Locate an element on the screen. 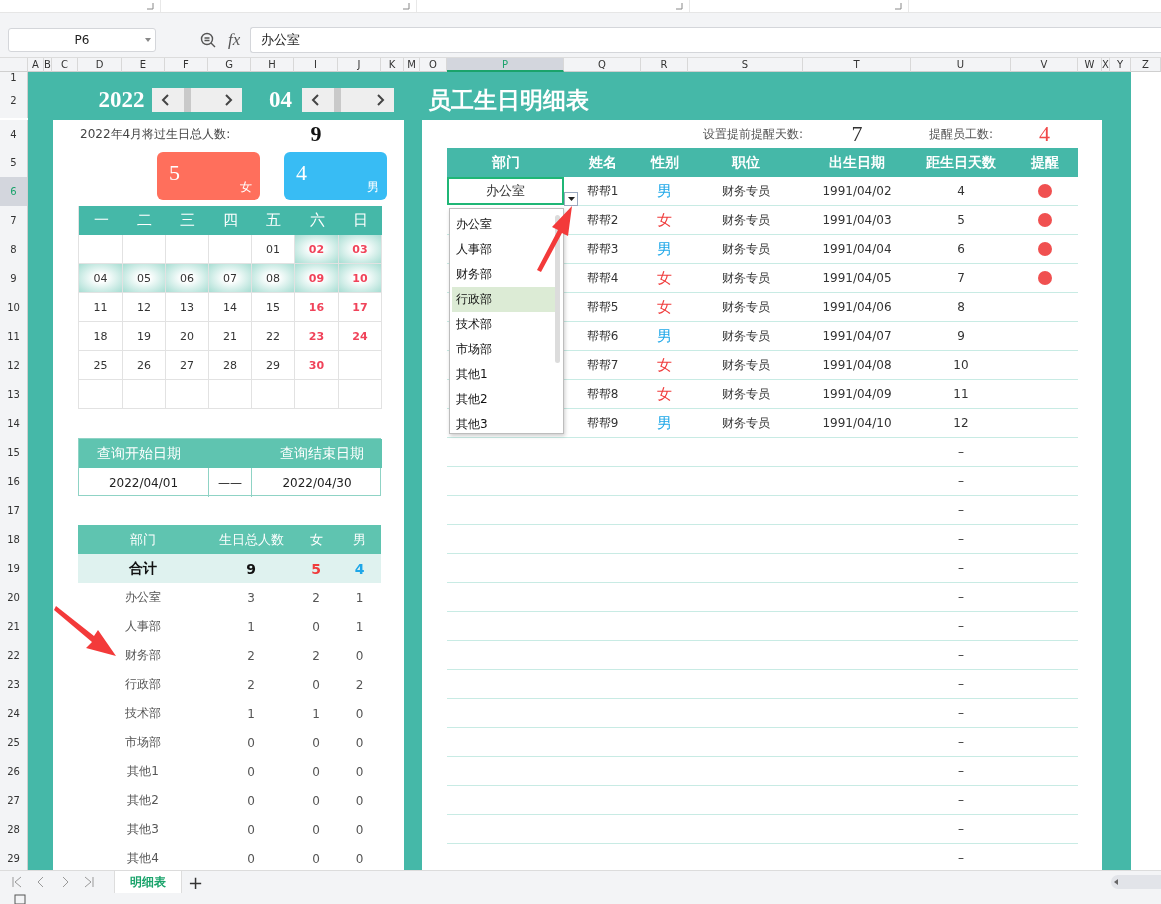 The width and height of the screenshot is (1161, 904). calendar-day: 08 is located at coordinates (273, 278).